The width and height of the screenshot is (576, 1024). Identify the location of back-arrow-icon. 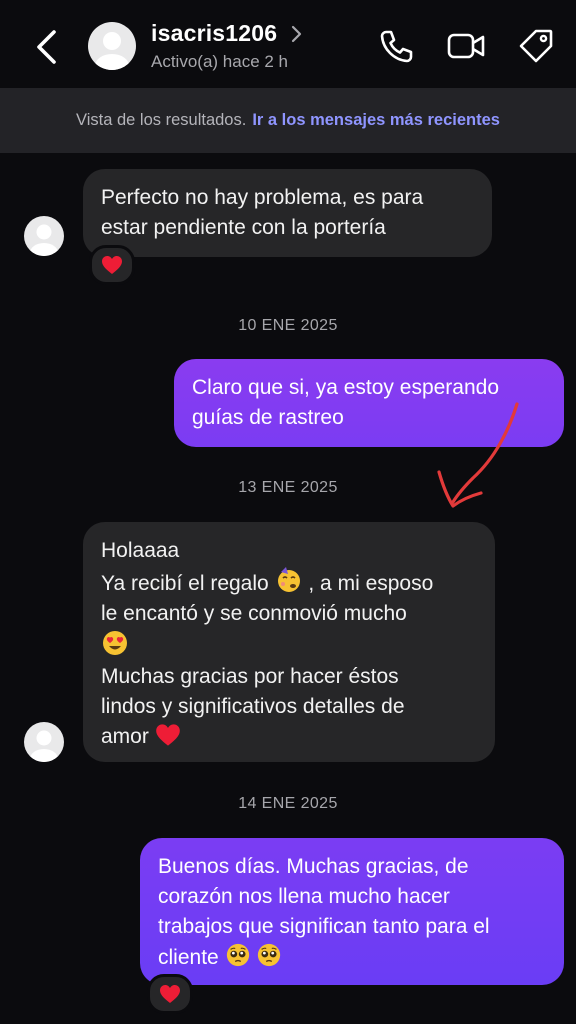
(47, 47).